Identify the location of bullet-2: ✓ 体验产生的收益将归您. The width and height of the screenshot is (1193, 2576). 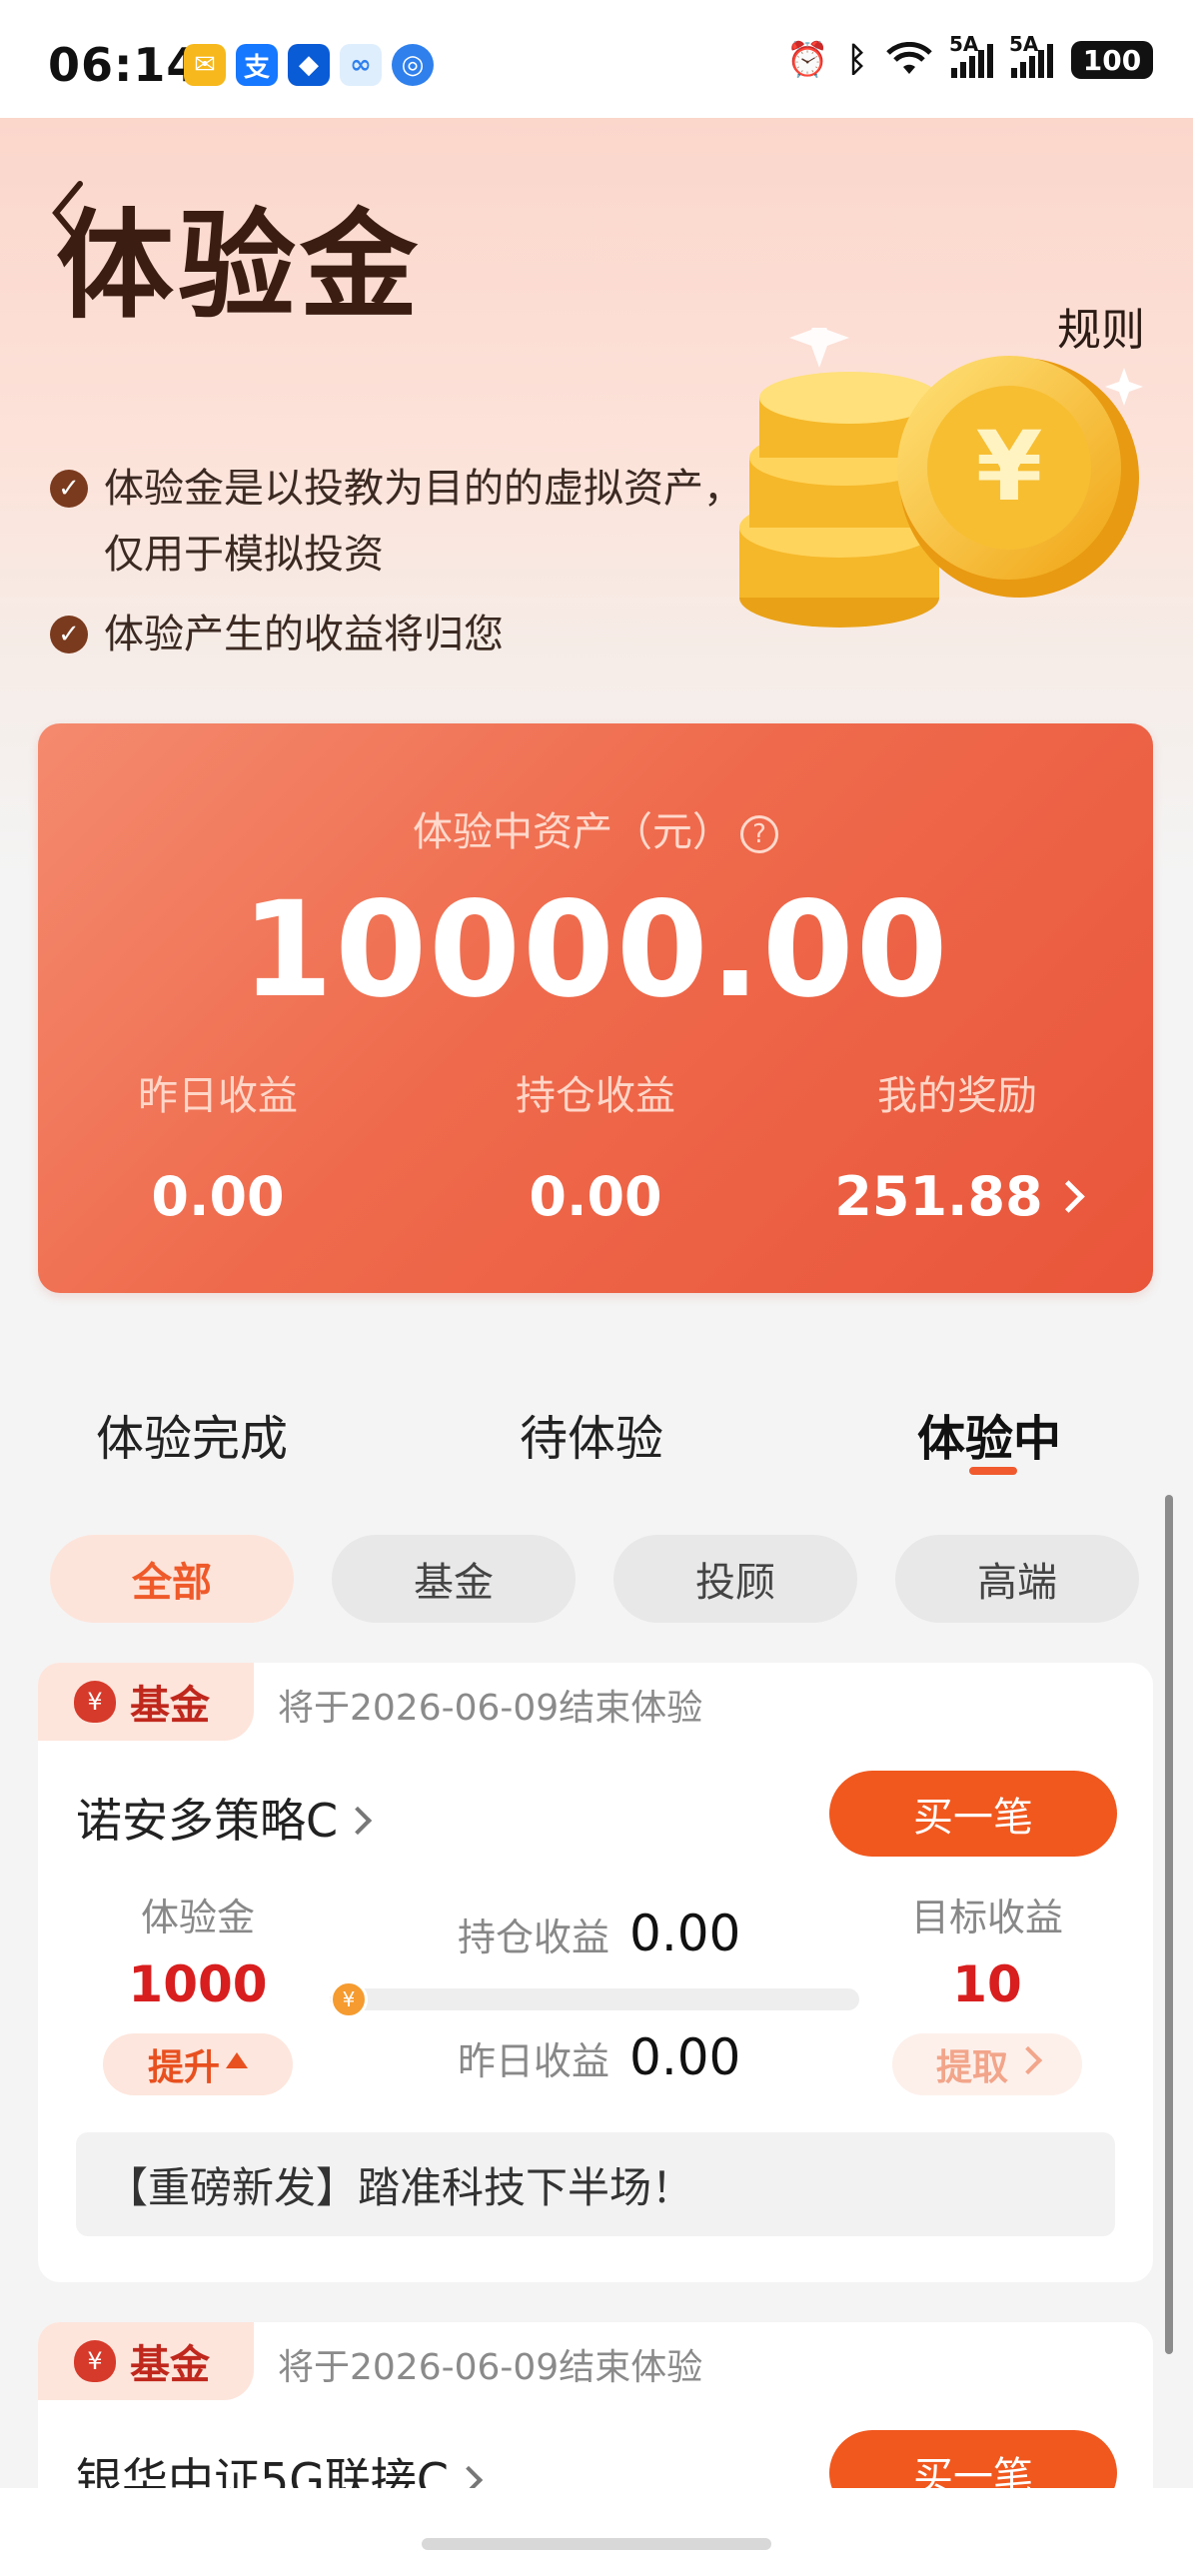
(396, 634).